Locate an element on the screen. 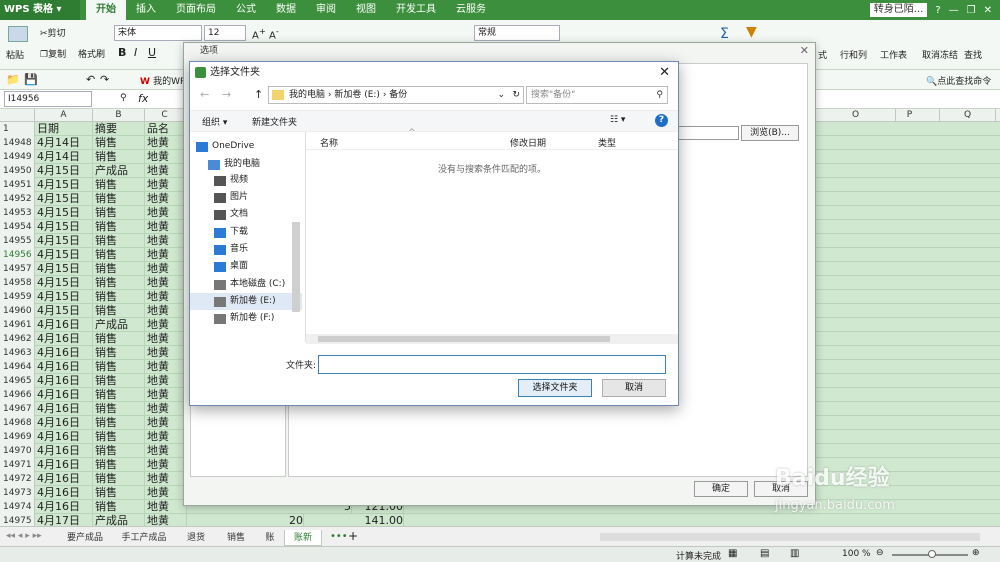 The height and width of the screenshot is (562, 1000). sheet-tab-5: 账新 is located at coordinates (303, 538).